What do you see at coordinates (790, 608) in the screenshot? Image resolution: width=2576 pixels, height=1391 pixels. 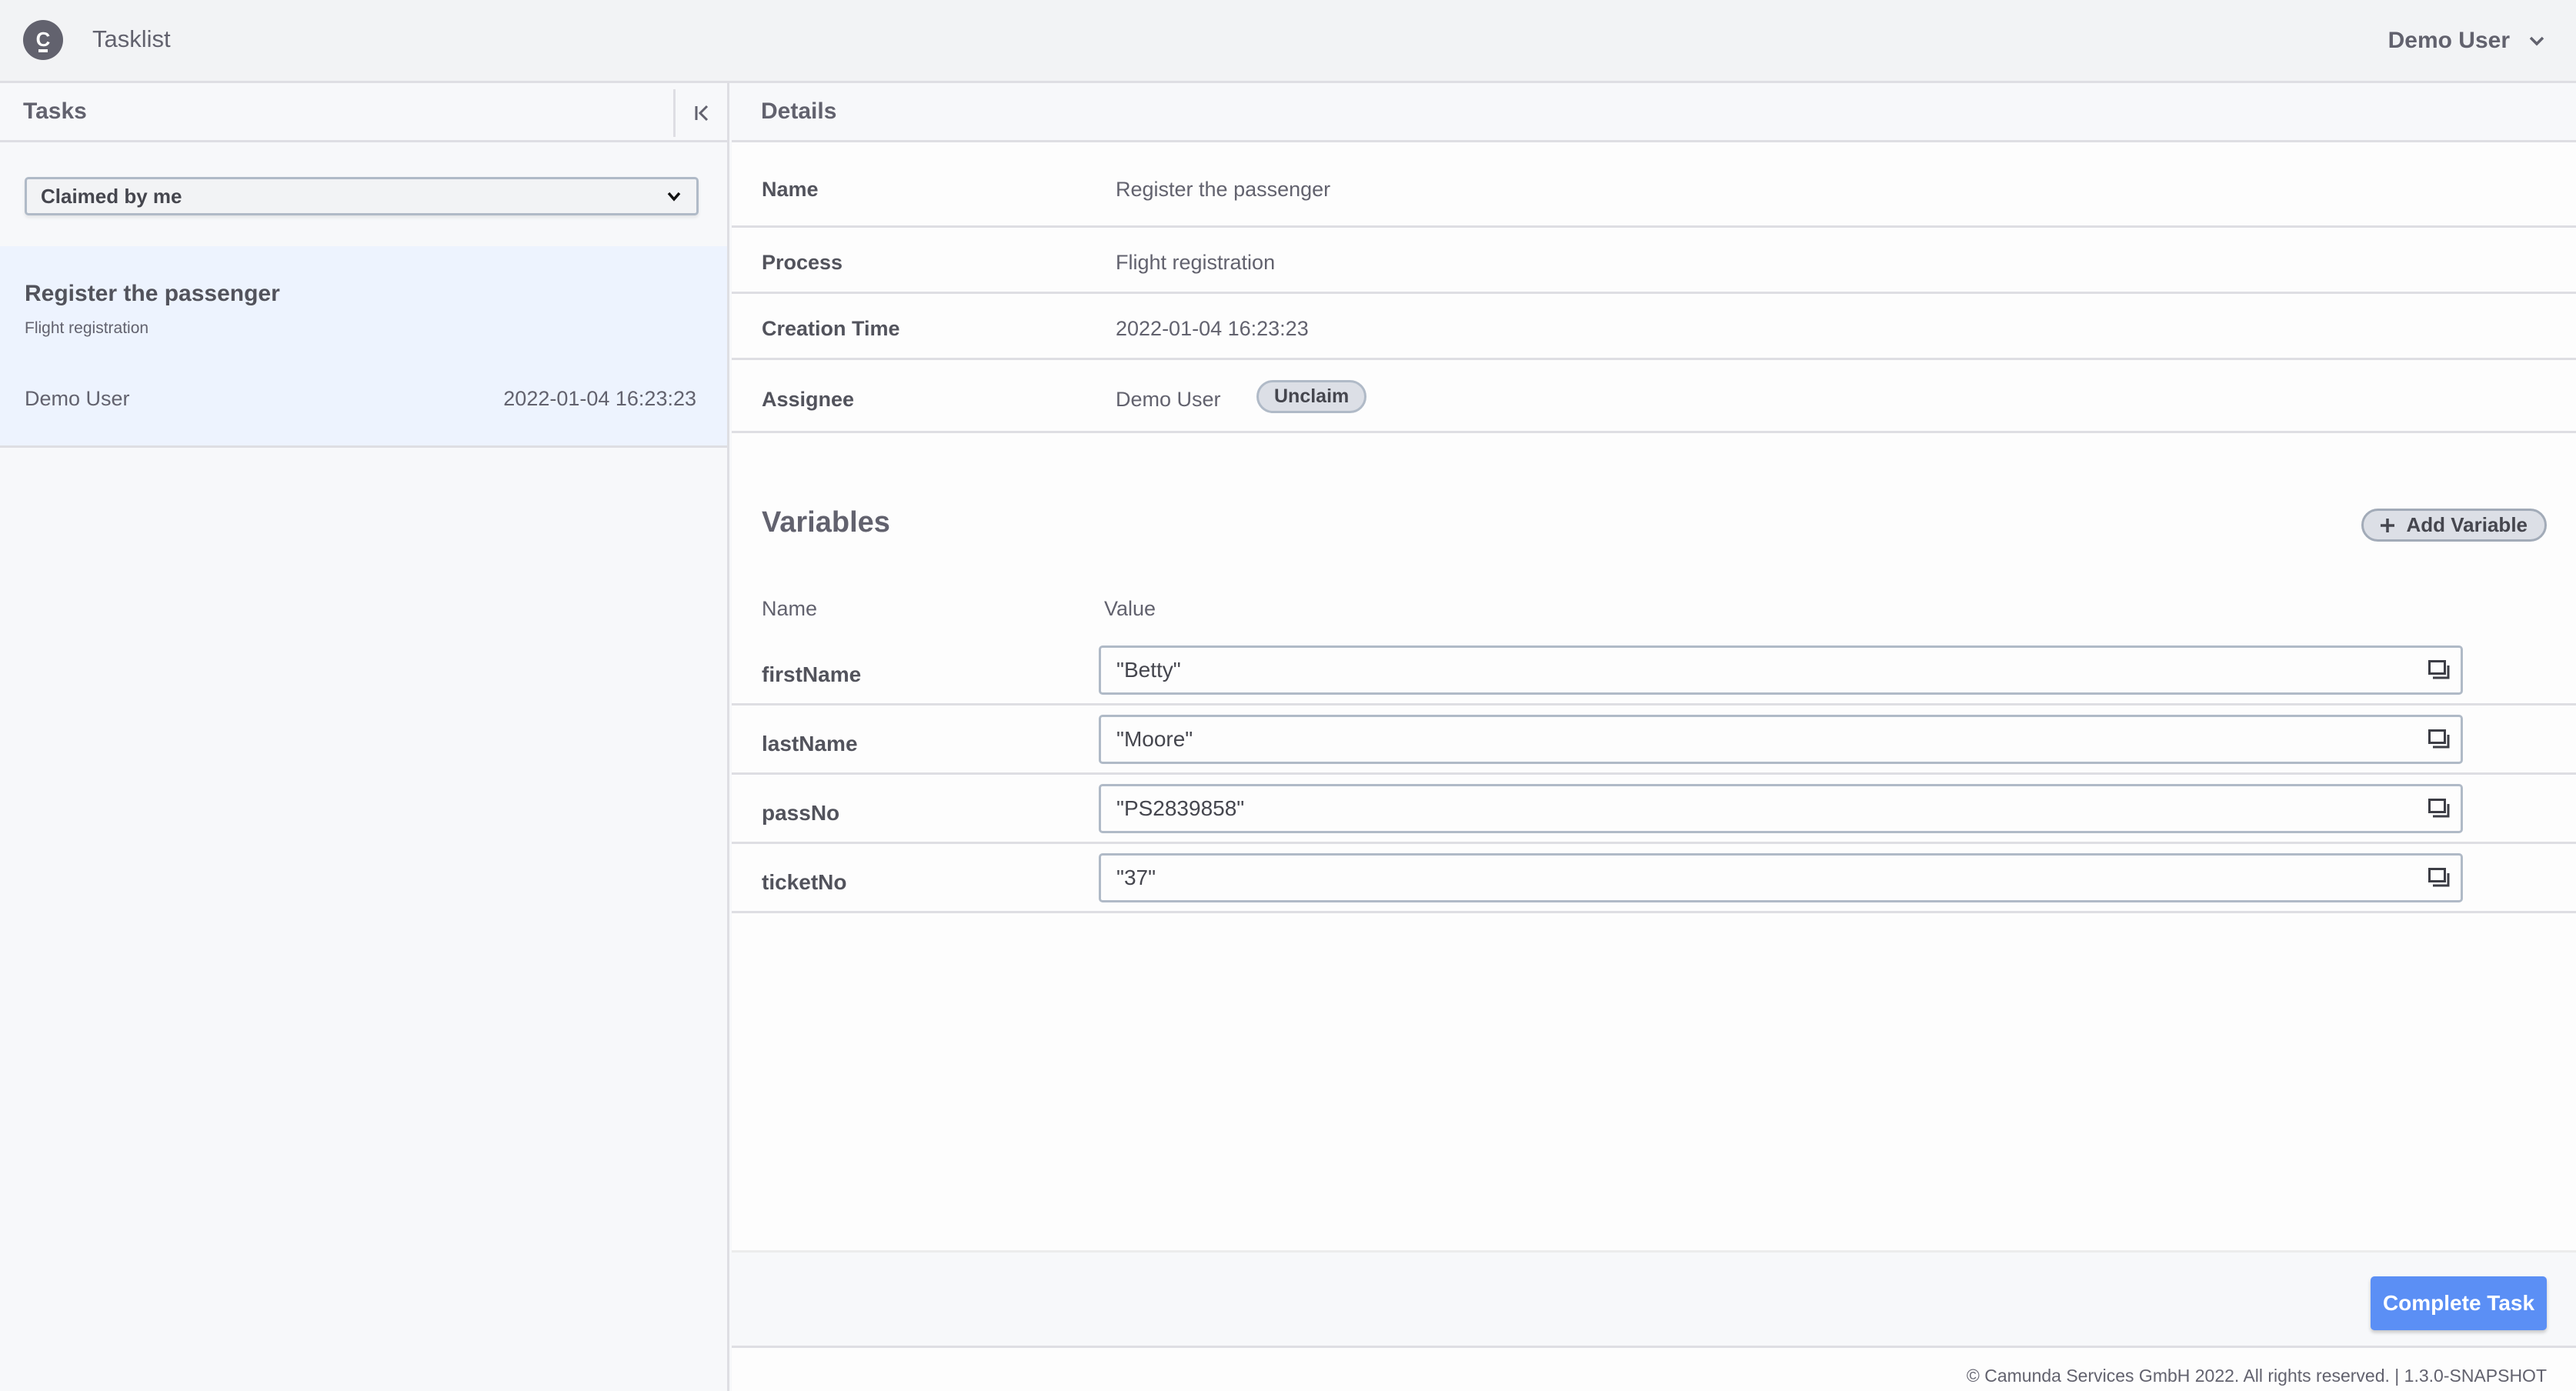 I see `variables-column-name: Name` at bounding box center [790, 608].